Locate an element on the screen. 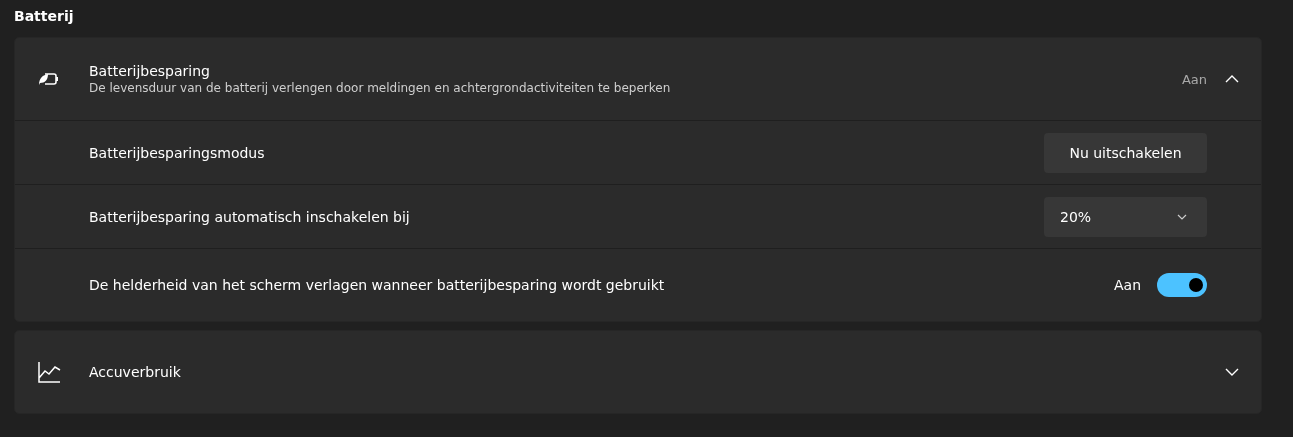 The image size is (1293, 437). toggle-switch is located at coordinates (1182, 285).